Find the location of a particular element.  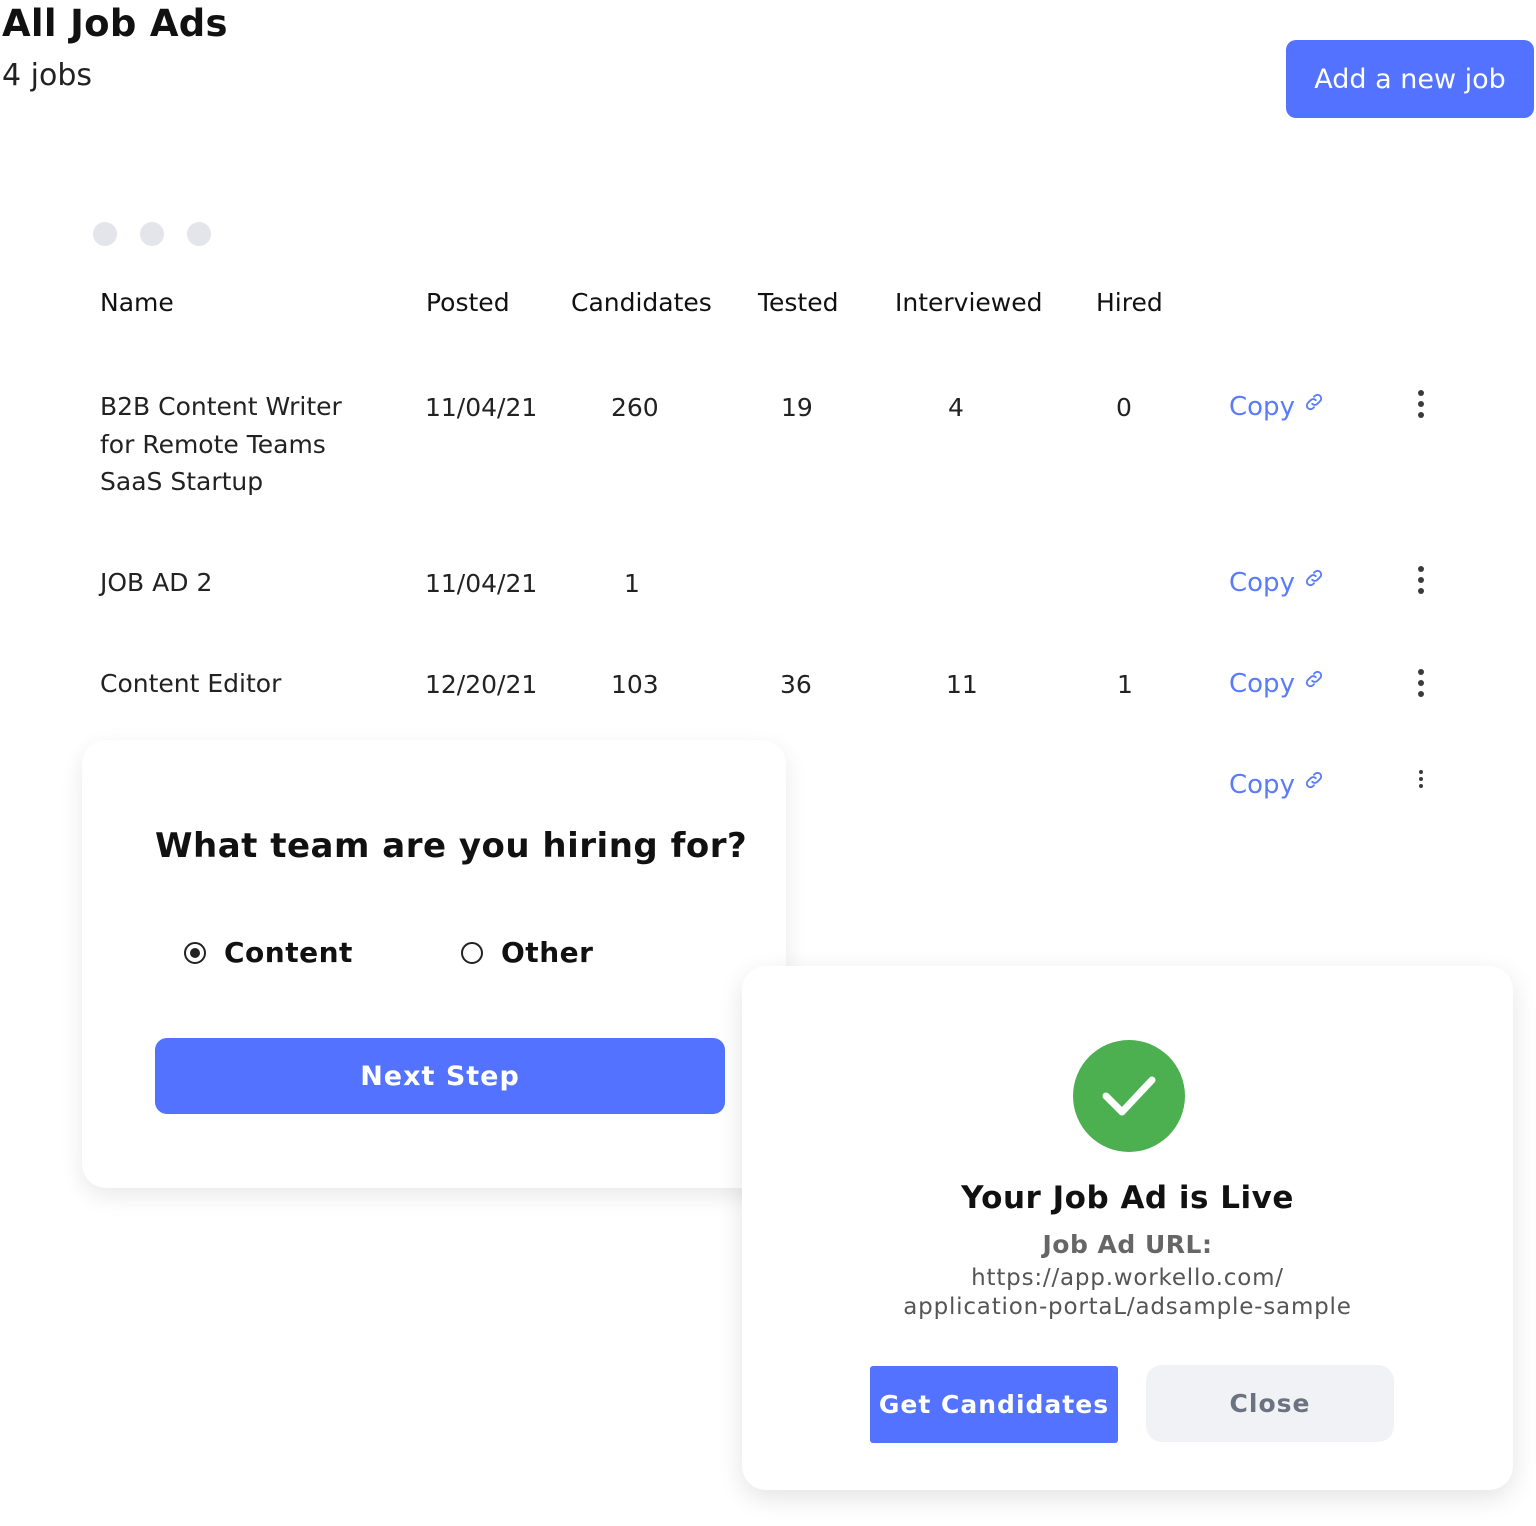

table-row-name: JOB AD 2 is located at coordinates (156, 582).